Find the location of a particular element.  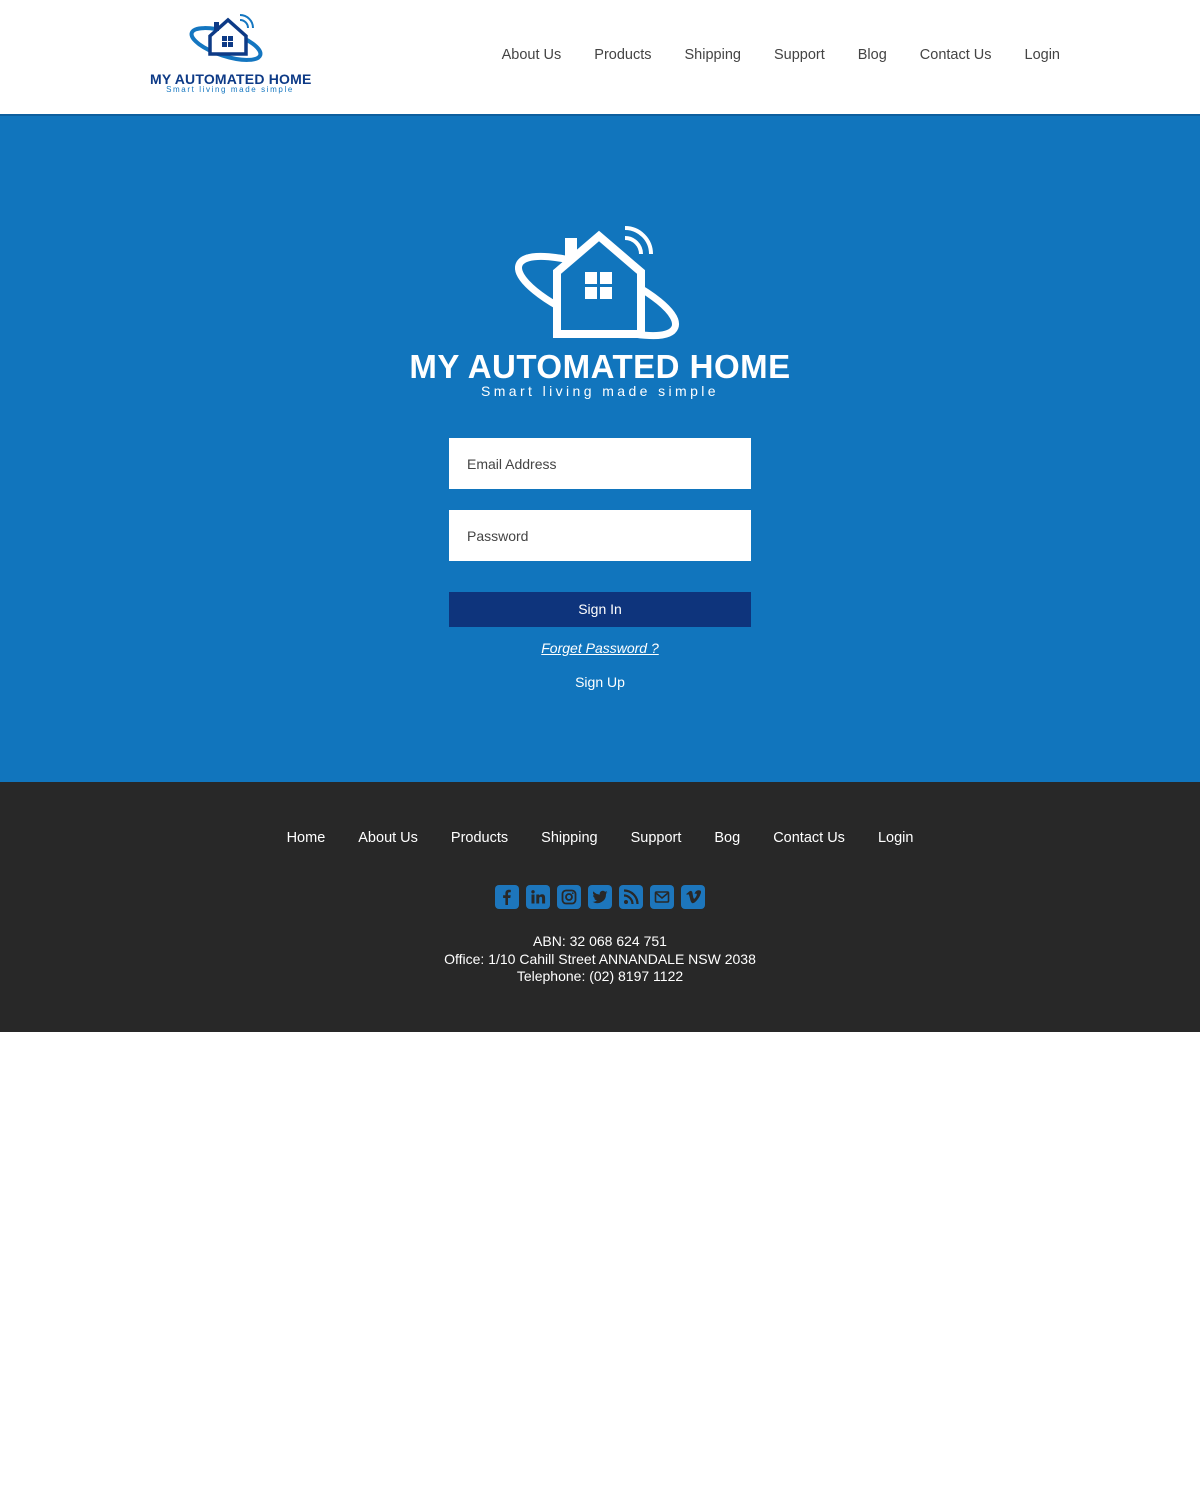

facebook-icon is located at coordinates (507, 897).